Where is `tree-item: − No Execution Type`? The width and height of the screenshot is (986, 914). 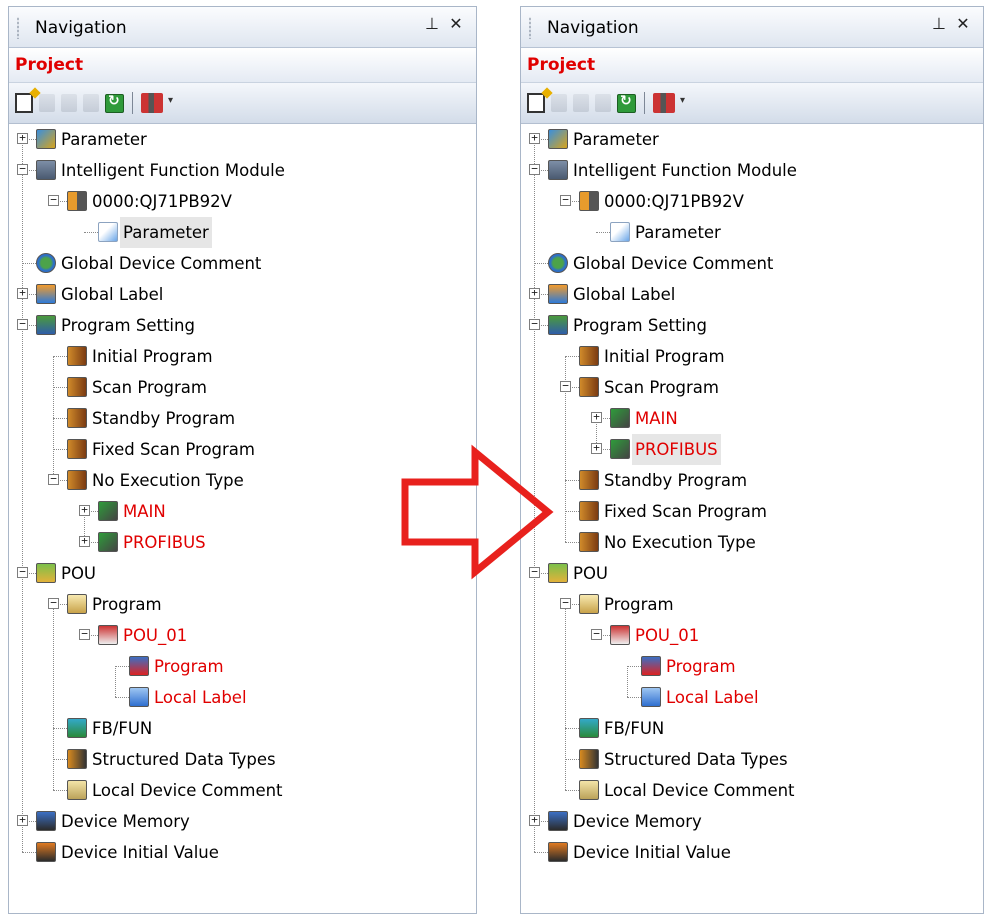 tree-item: − No Execution Type is located at coordinates (242, 480).